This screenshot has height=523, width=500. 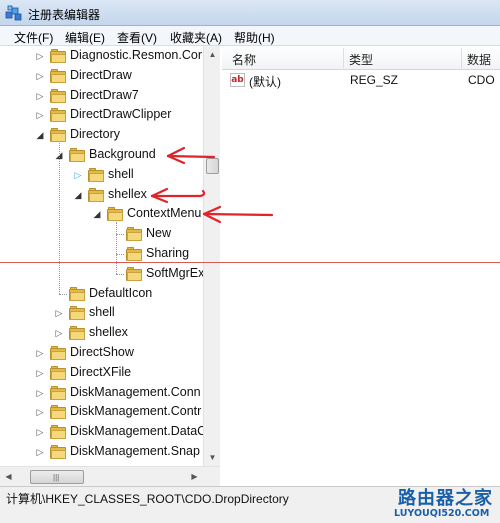 I want to click on tree-node: ◢ Background, so click(x=101, y=155).